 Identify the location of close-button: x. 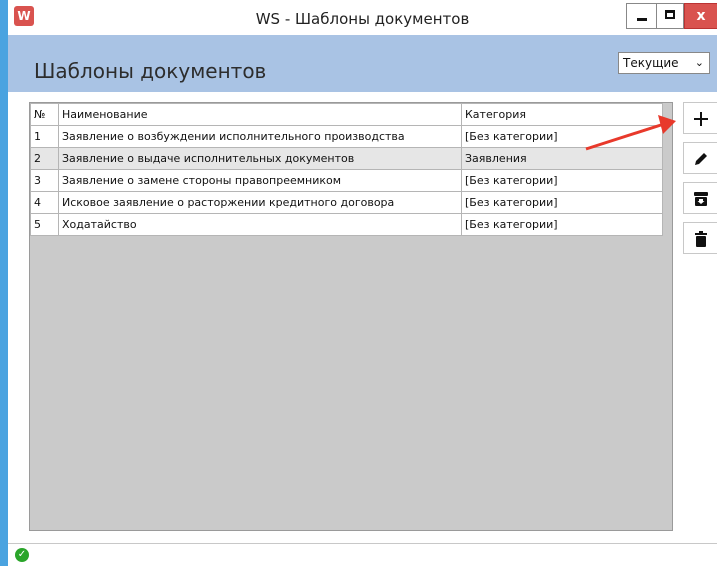
(700, 16).